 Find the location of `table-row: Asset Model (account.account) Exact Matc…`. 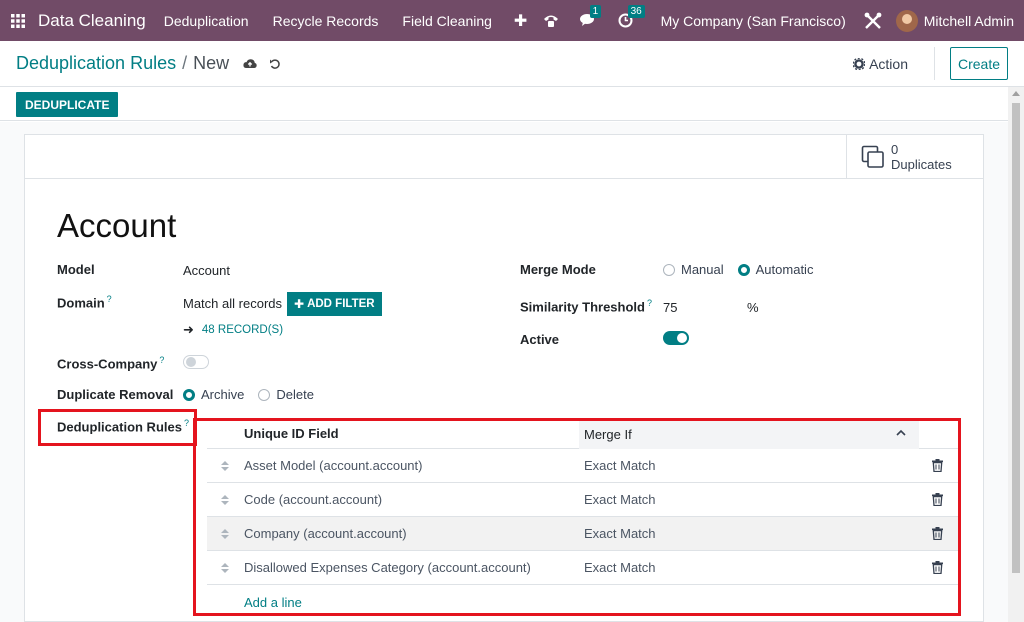

table-row: Asset Model (account.account) Exact Matc… is located at coordinates (583, 466).